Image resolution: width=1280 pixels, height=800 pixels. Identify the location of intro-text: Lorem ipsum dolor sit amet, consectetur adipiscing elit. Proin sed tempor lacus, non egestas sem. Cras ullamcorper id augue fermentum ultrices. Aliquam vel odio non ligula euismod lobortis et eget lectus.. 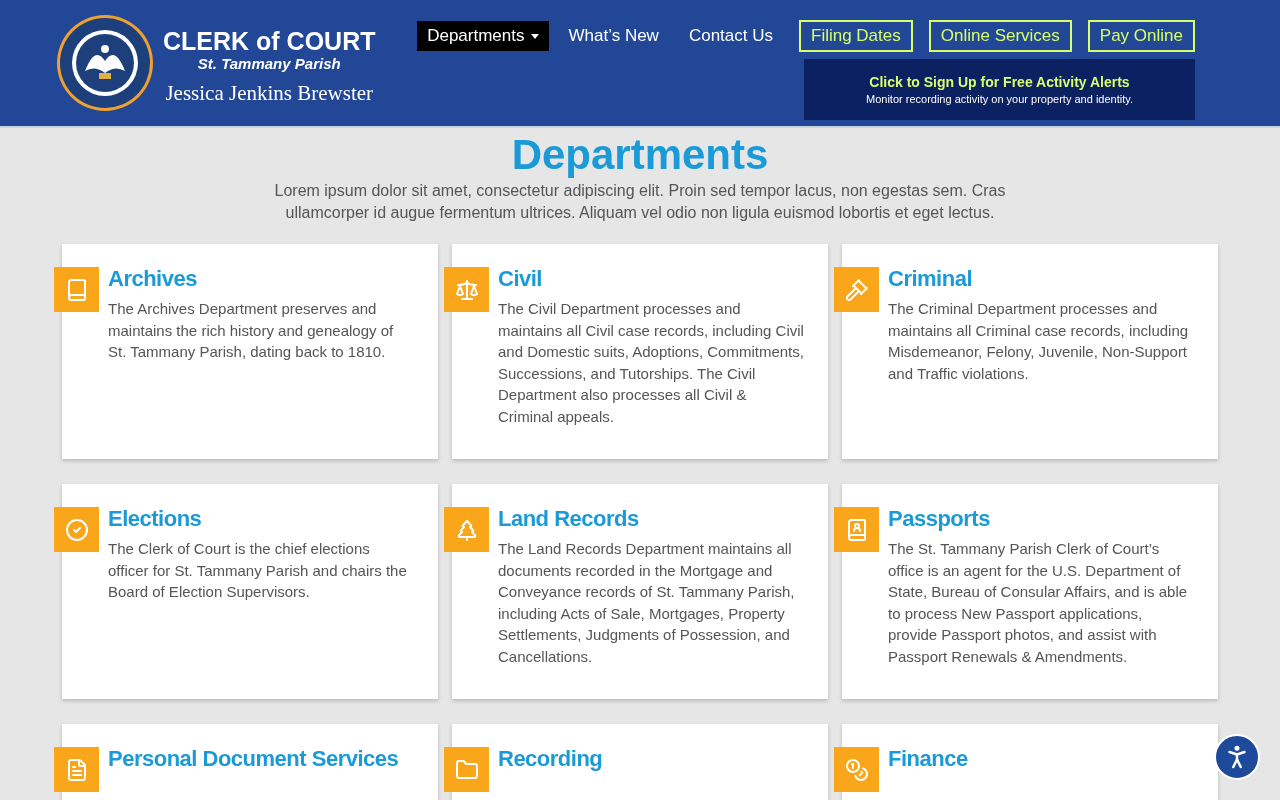
(640, 202).